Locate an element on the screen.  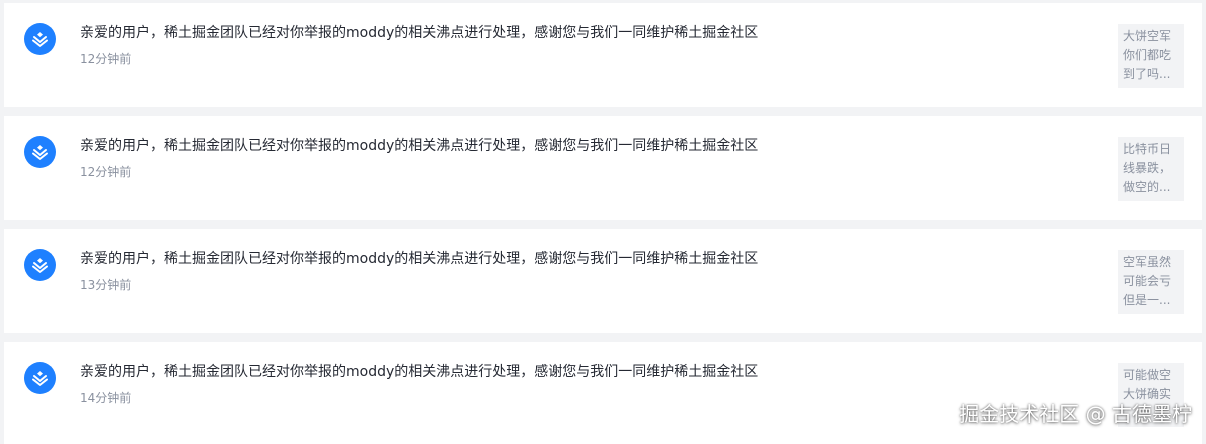
notification-time: 13分钟前 is located at coordinates (106, 285).